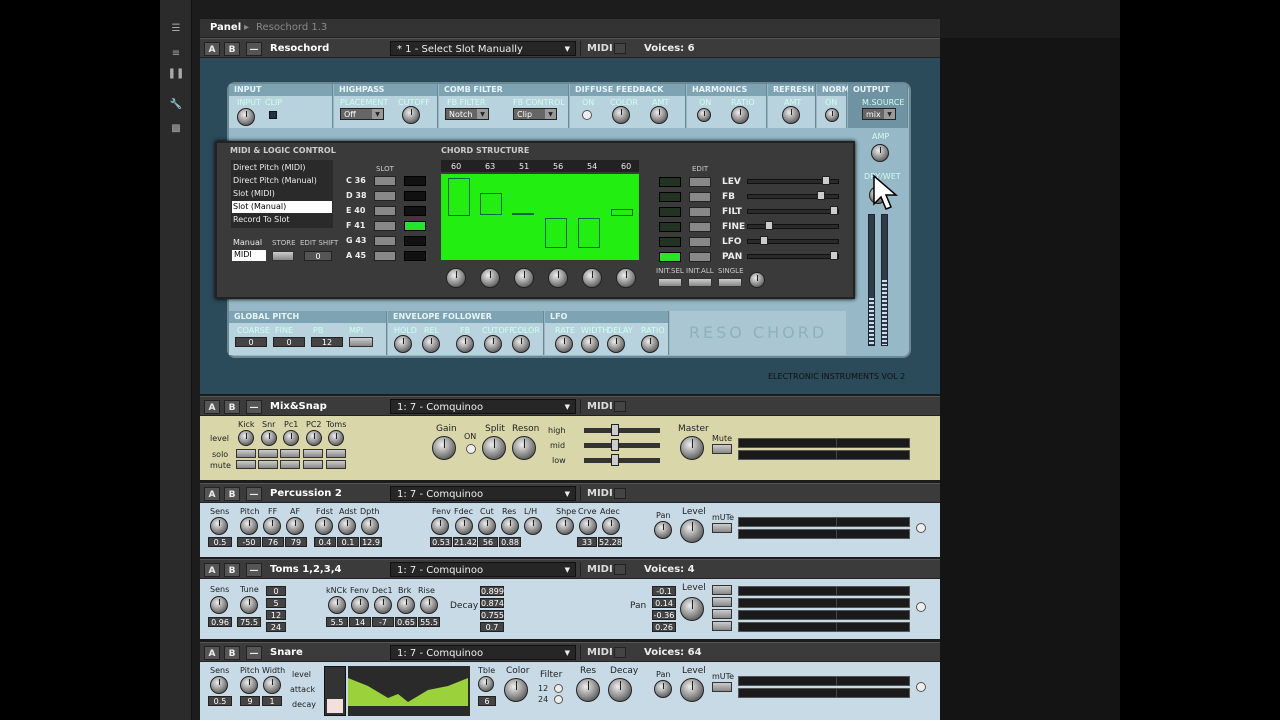 The width and height of the screenshot is (1280, 720). Describe the element at coordinates (622, 430) in the screenshot. I see `high-slider` at that location.